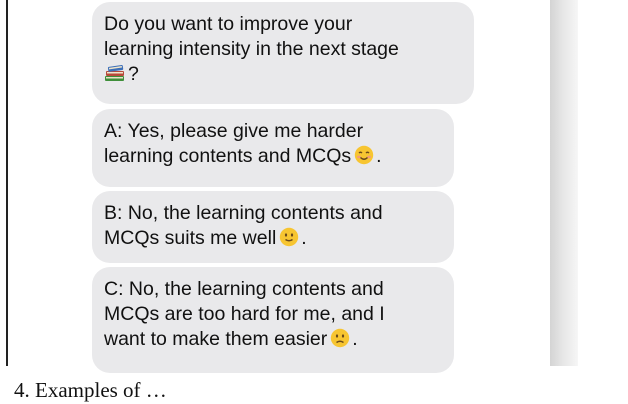 The height and width of the screenshot is (404, 628). I want to click on option-b-line-2-row: MCQs suits me well ., so click(272, 240).